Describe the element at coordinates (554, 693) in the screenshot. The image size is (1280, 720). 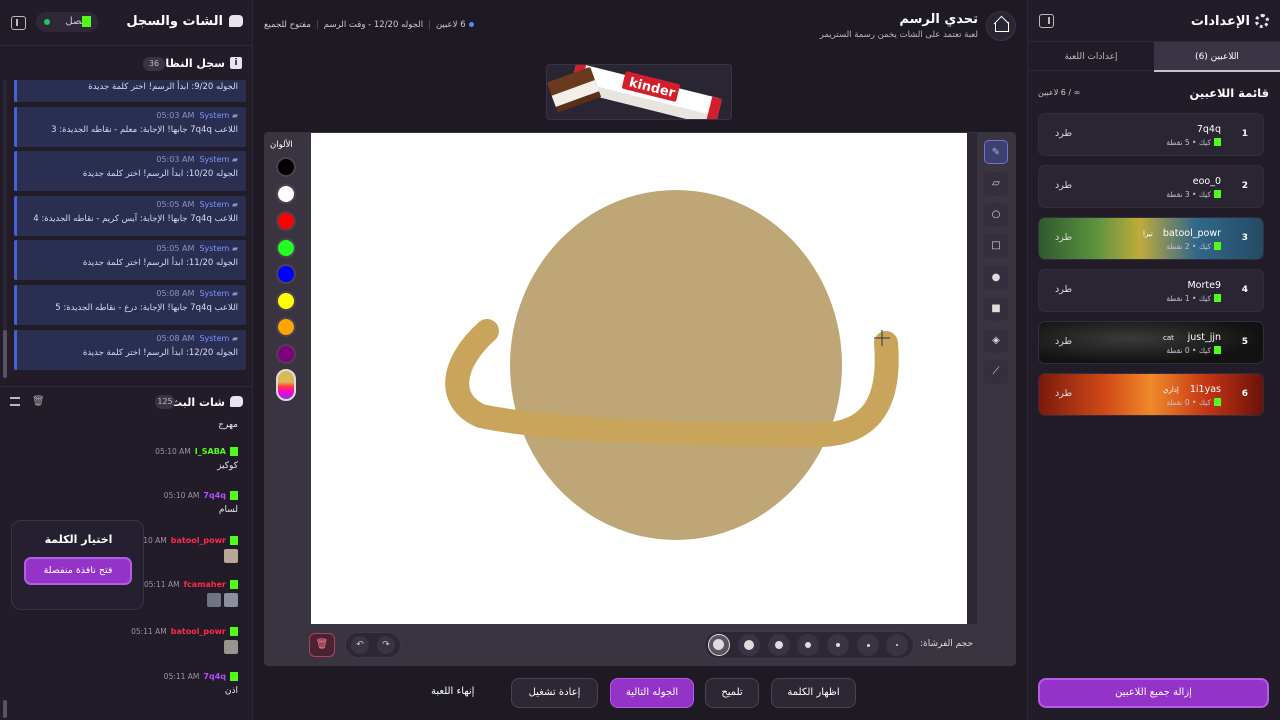
I see `restart-button: إعادة تشغيل` at that location.